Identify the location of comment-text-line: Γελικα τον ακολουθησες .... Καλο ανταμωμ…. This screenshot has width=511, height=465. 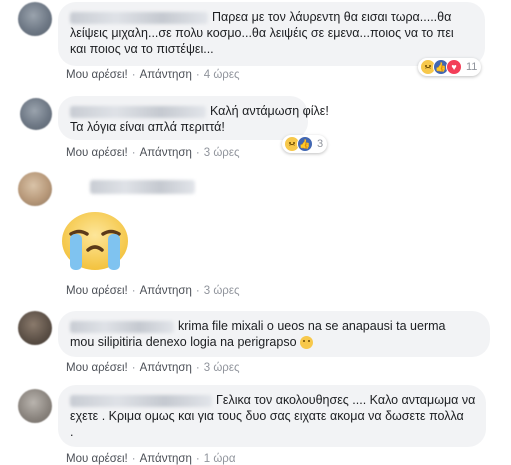
(346, 400).